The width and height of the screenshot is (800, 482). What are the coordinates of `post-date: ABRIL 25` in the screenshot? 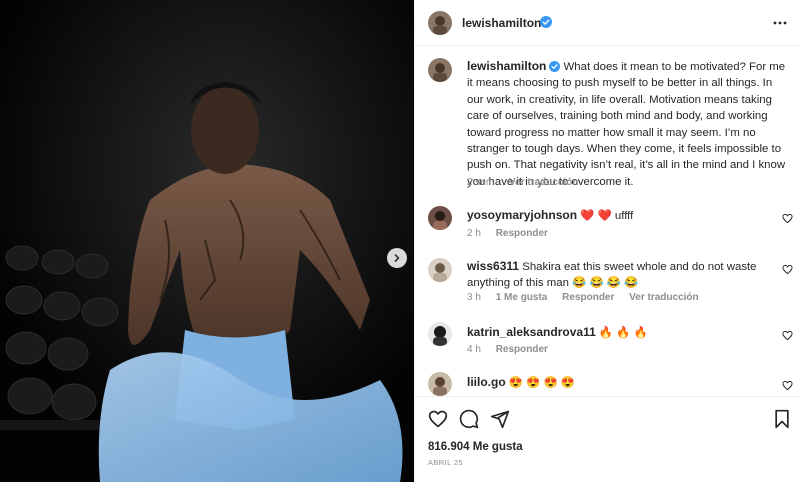 It's located at (446, 462).